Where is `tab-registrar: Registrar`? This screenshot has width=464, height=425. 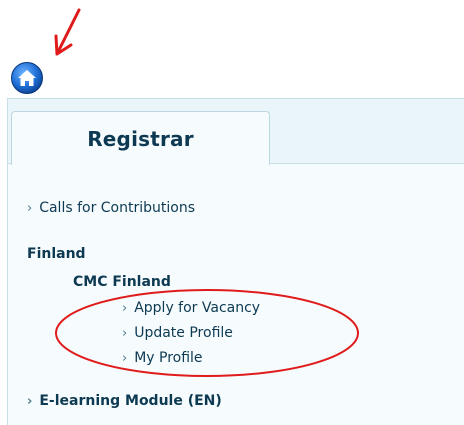
tab-registrar: Registrar is located at coordinates (140, 138).